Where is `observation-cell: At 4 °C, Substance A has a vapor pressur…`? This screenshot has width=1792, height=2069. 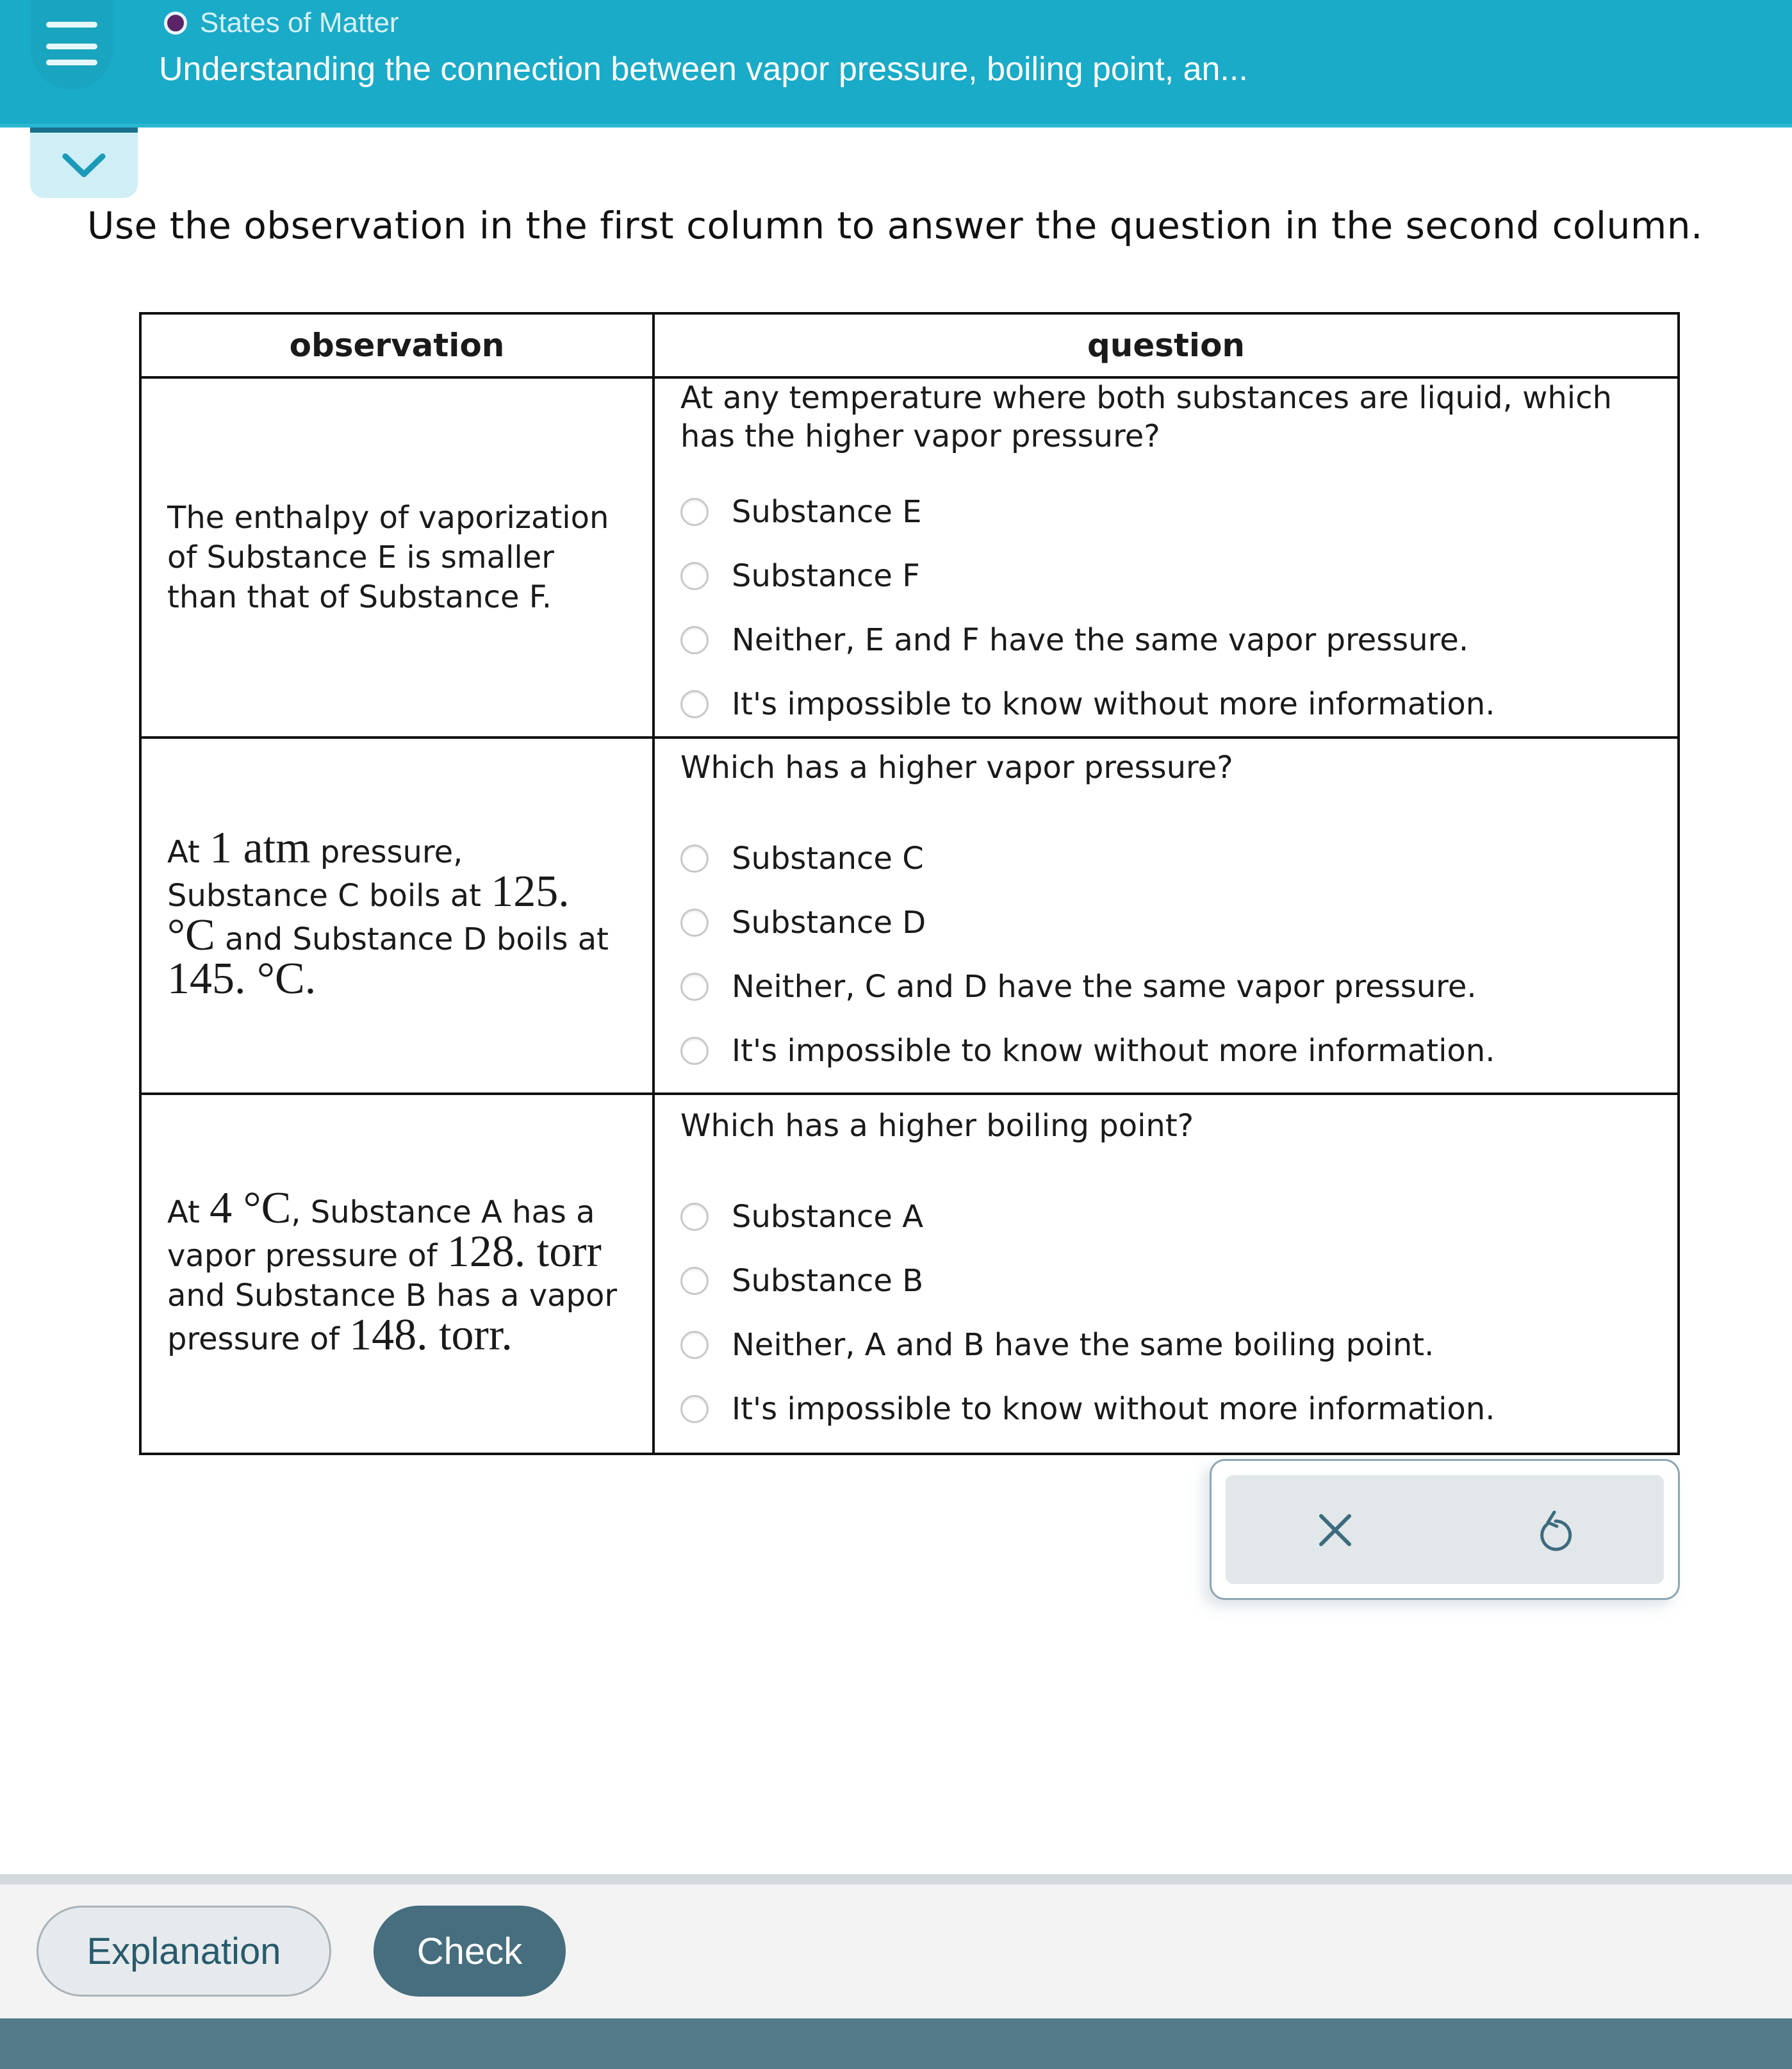
observation-cell: At 4 °C, Substance A has a vapor pressur… is located at coordinates (397, 1273).